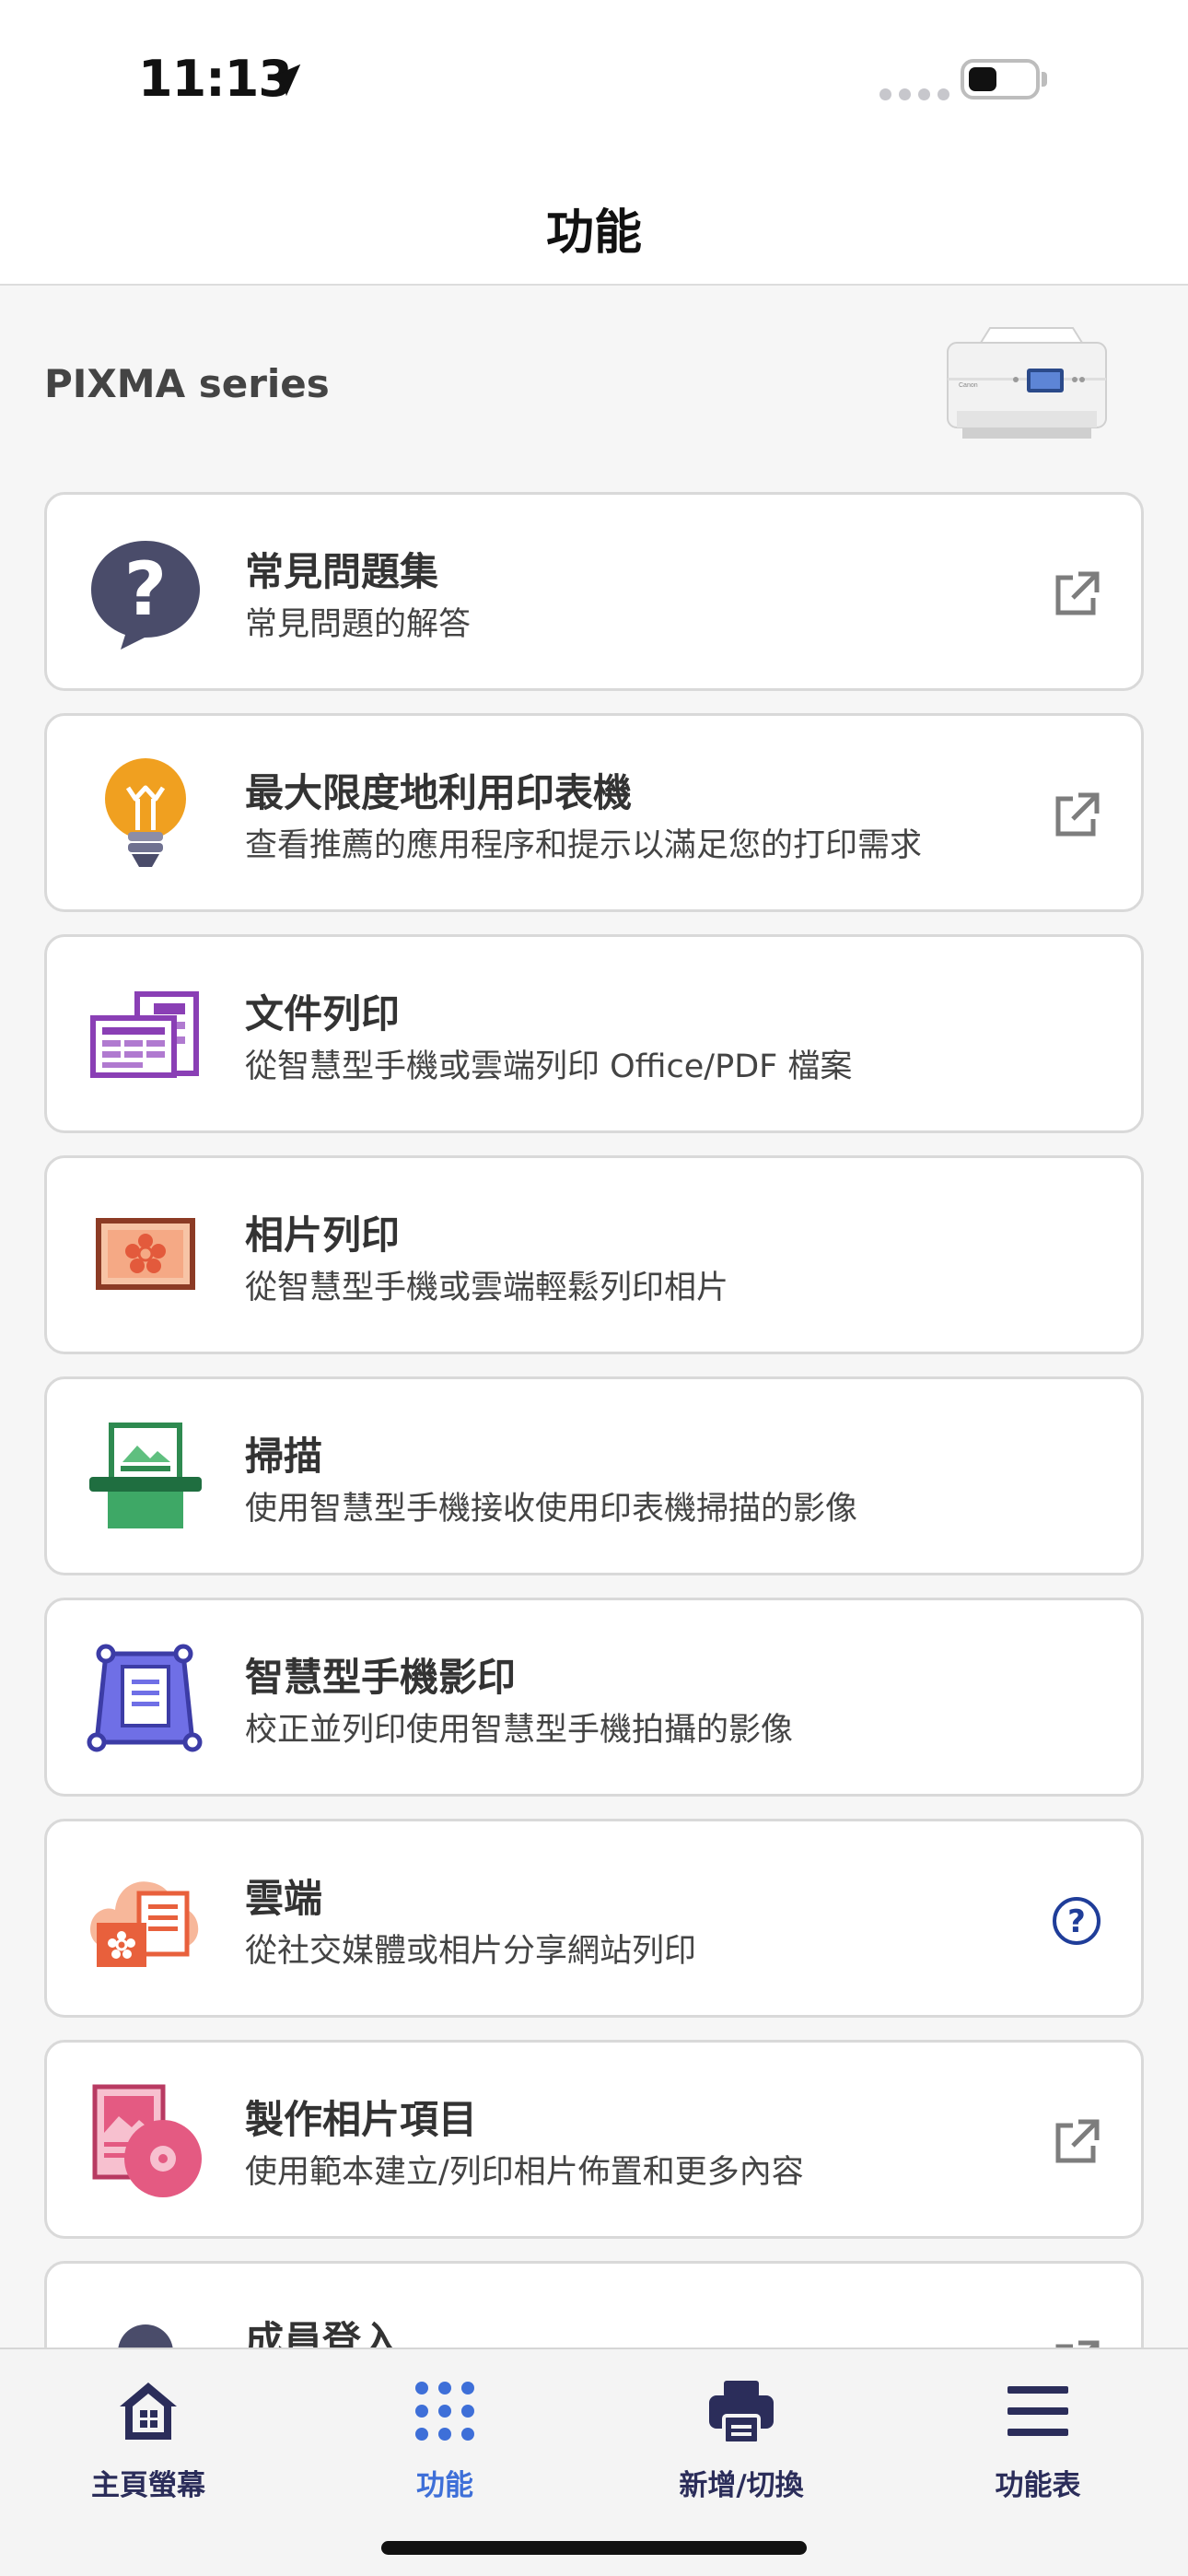 This screenshot has height=2576, width=1188. I want to click on menu-item-smartphone-copy: 智慧型手機影印 校正並列印使用智慧型手機拍攝的影像, so click(594, 1697).